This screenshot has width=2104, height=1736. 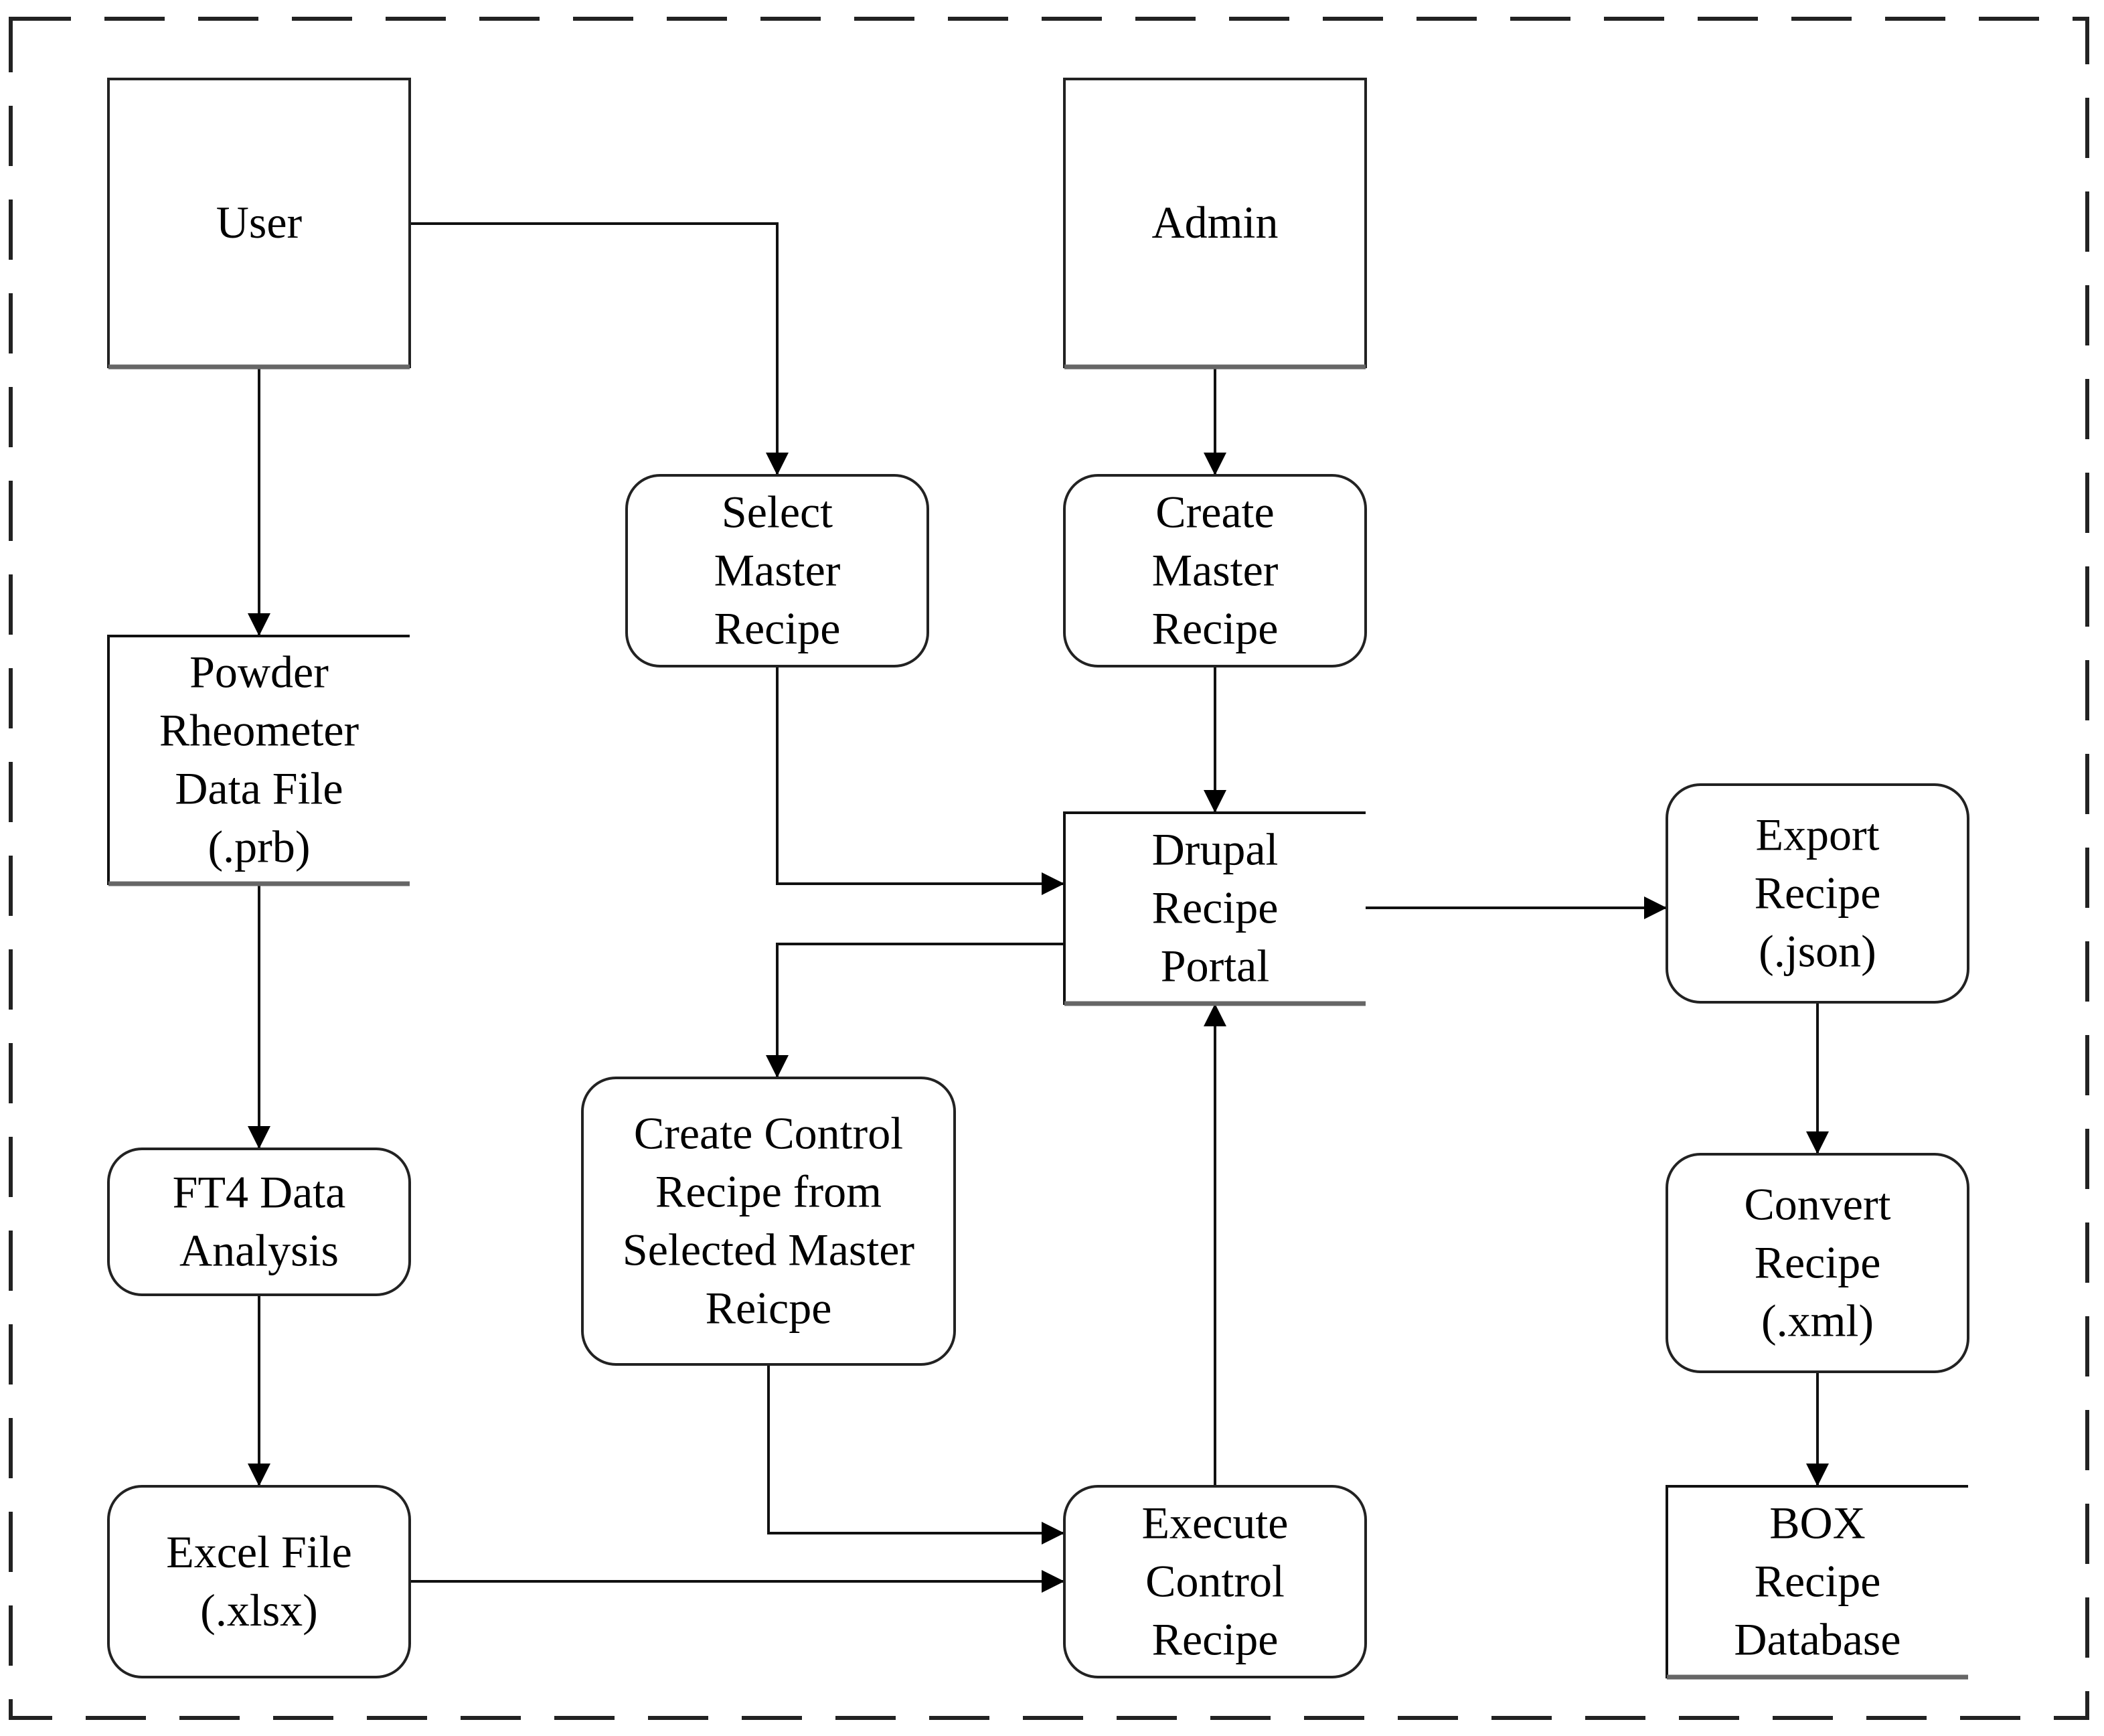 I want to click on node-select: Select Master Recipe, so click(x=777, y=570).